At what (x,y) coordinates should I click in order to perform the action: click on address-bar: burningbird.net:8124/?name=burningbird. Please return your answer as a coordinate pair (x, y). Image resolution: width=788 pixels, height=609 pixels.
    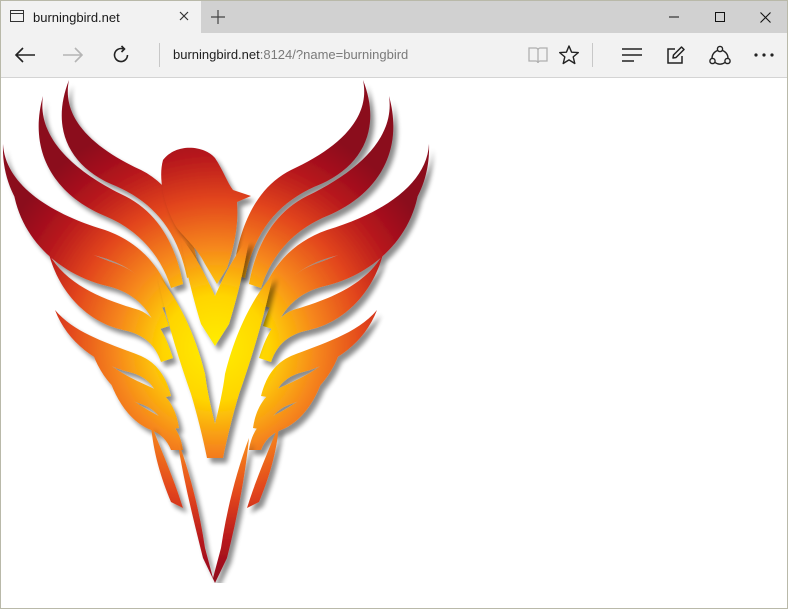
    Looking at the image, I should click on (290, 54).